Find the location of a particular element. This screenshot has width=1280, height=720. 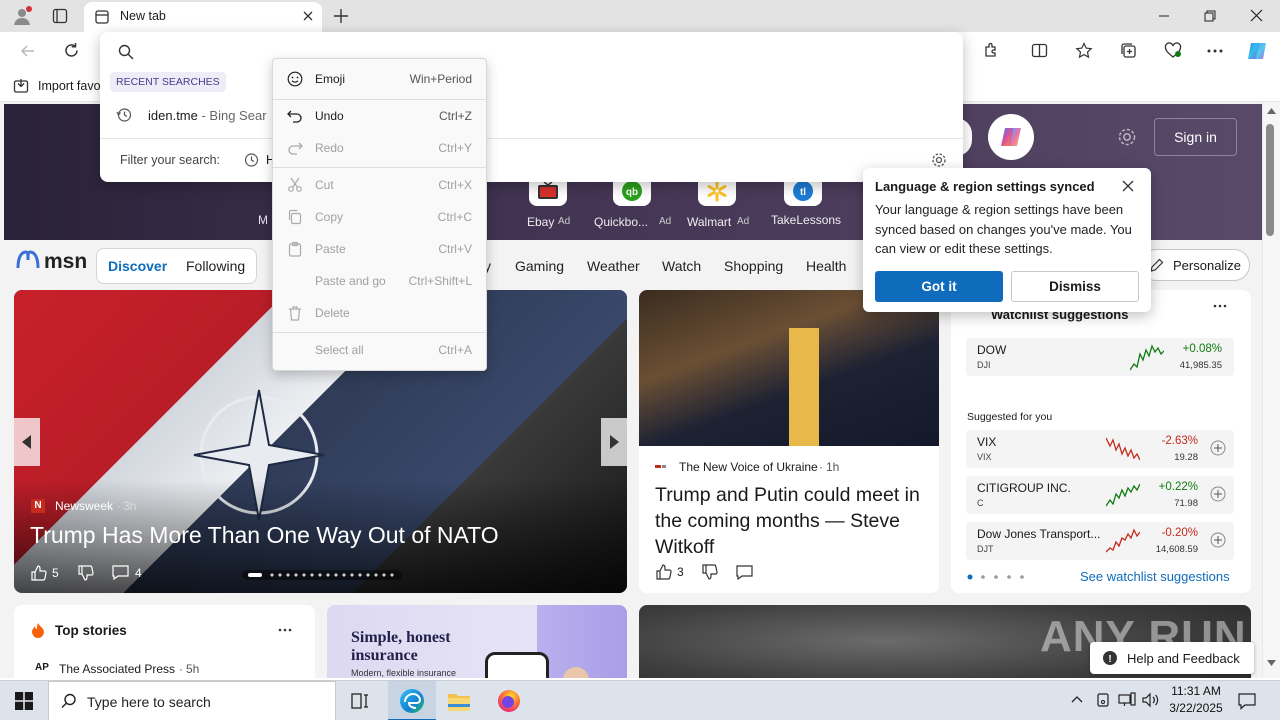

tab-following: Following is located at coordinates (215, 266).